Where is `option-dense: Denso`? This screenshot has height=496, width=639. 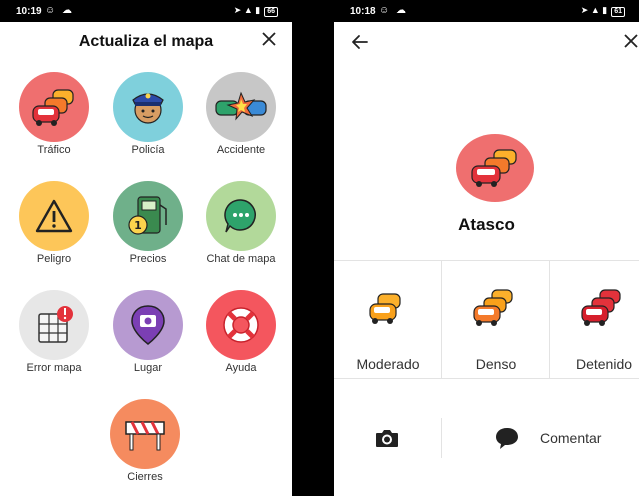 option-dense: Denso is located at coordinates (496, 320).